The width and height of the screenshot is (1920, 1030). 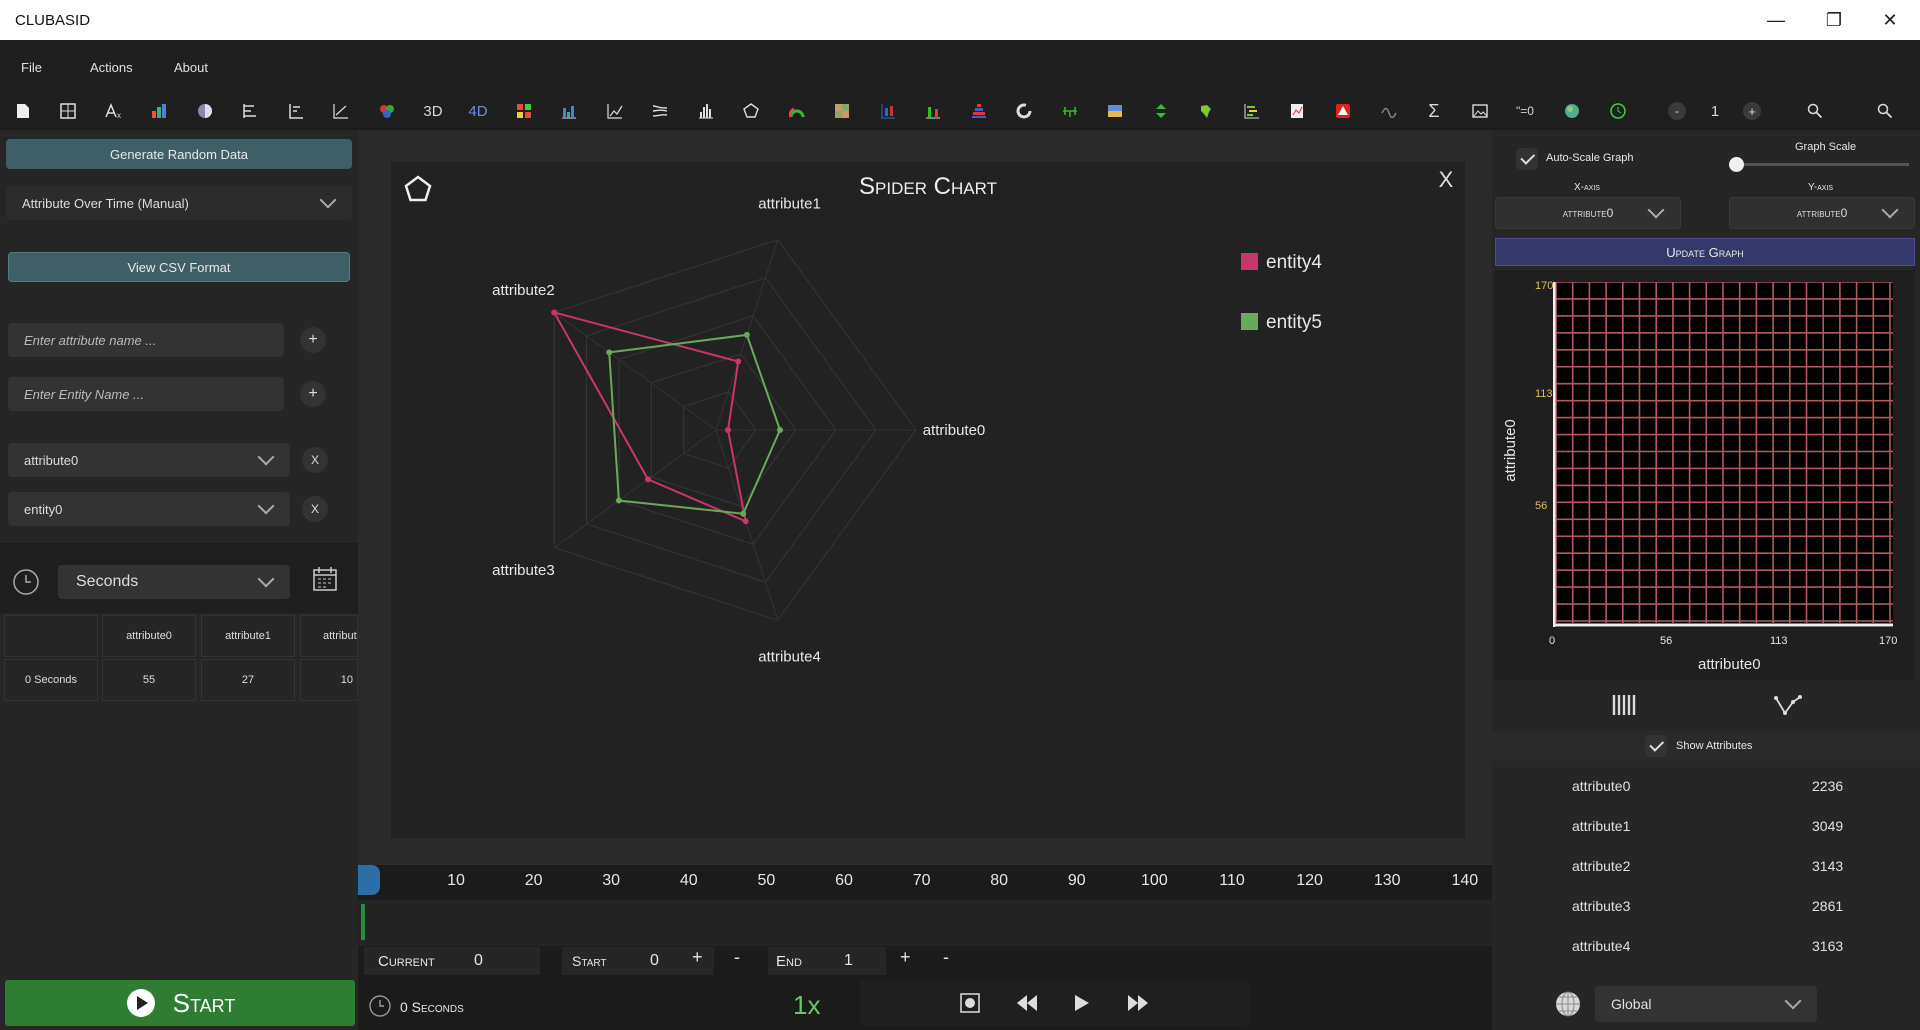 What do you see at coordinates (960, 67) in the screenshot?
I see `menu-bar: File Actions About` at bounding box center [960, 67].